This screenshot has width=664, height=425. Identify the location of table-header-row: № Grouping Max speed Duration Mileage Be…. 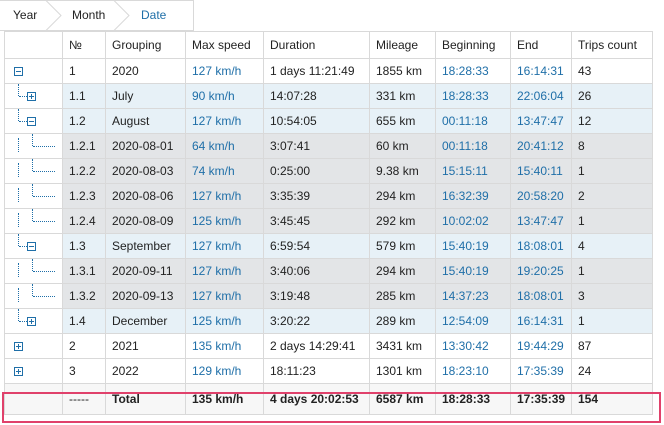
(328, 45).